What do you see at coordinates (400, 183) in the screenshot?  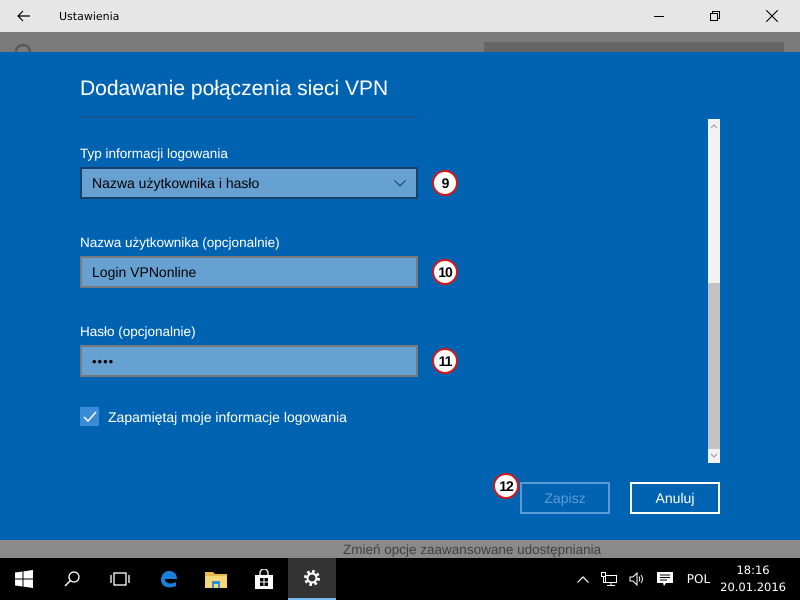 I see `chevron-down-icon` at bounding box center [400, 183].